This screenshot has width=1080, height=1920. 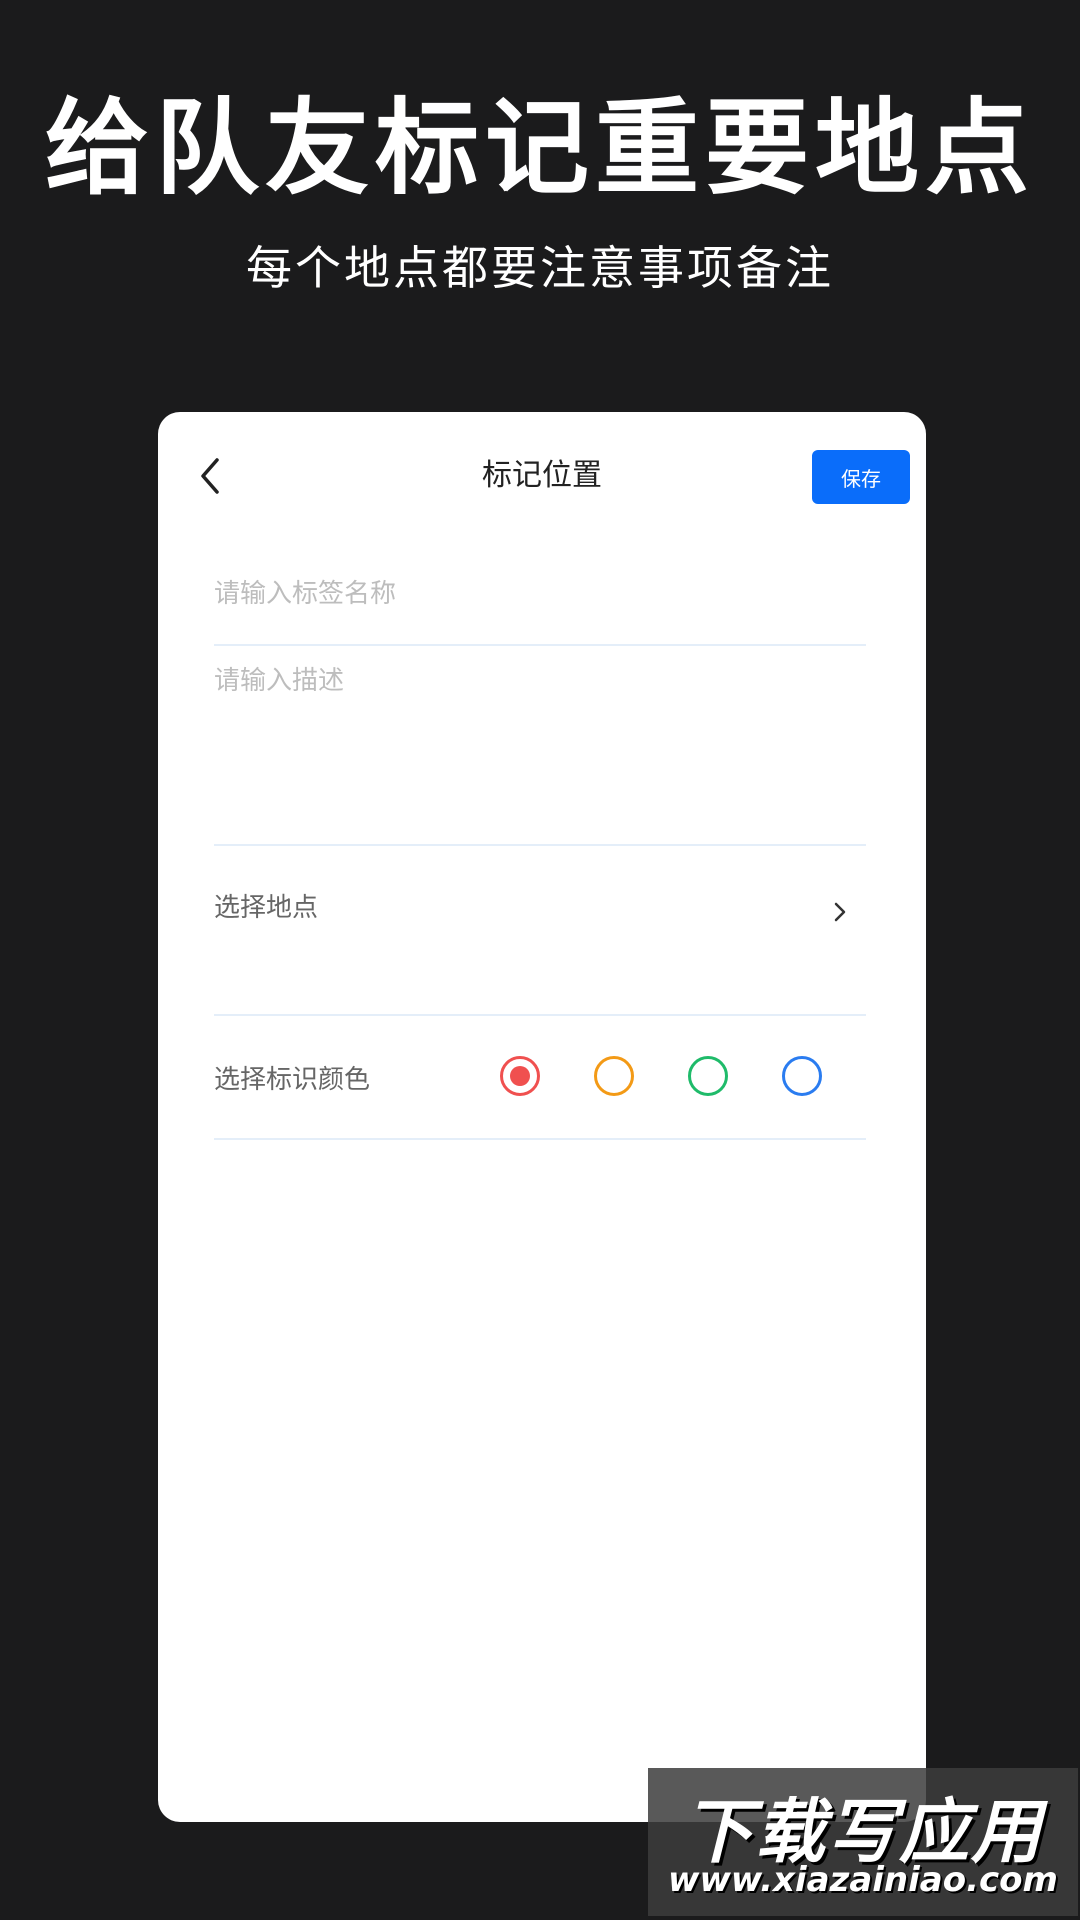 I want to click on tag-name-row, so click(x=540, y=604).